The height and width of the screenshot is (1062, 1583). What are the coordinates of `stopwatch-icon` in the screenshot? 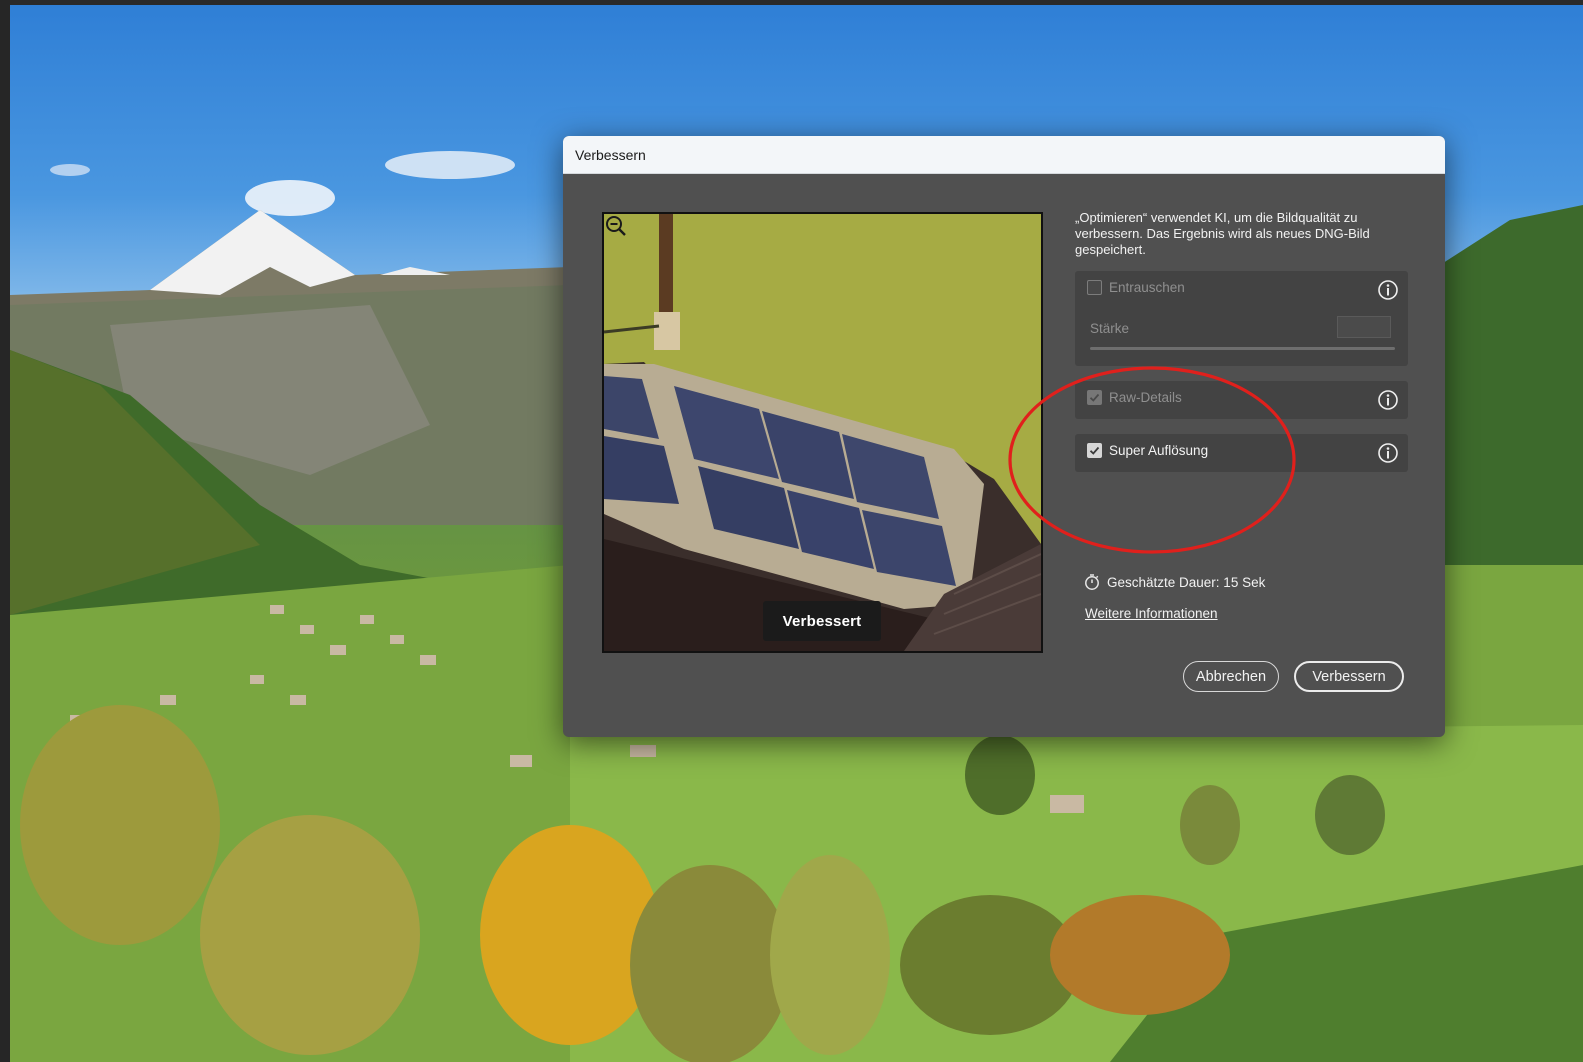 It's located at (1092, 582).